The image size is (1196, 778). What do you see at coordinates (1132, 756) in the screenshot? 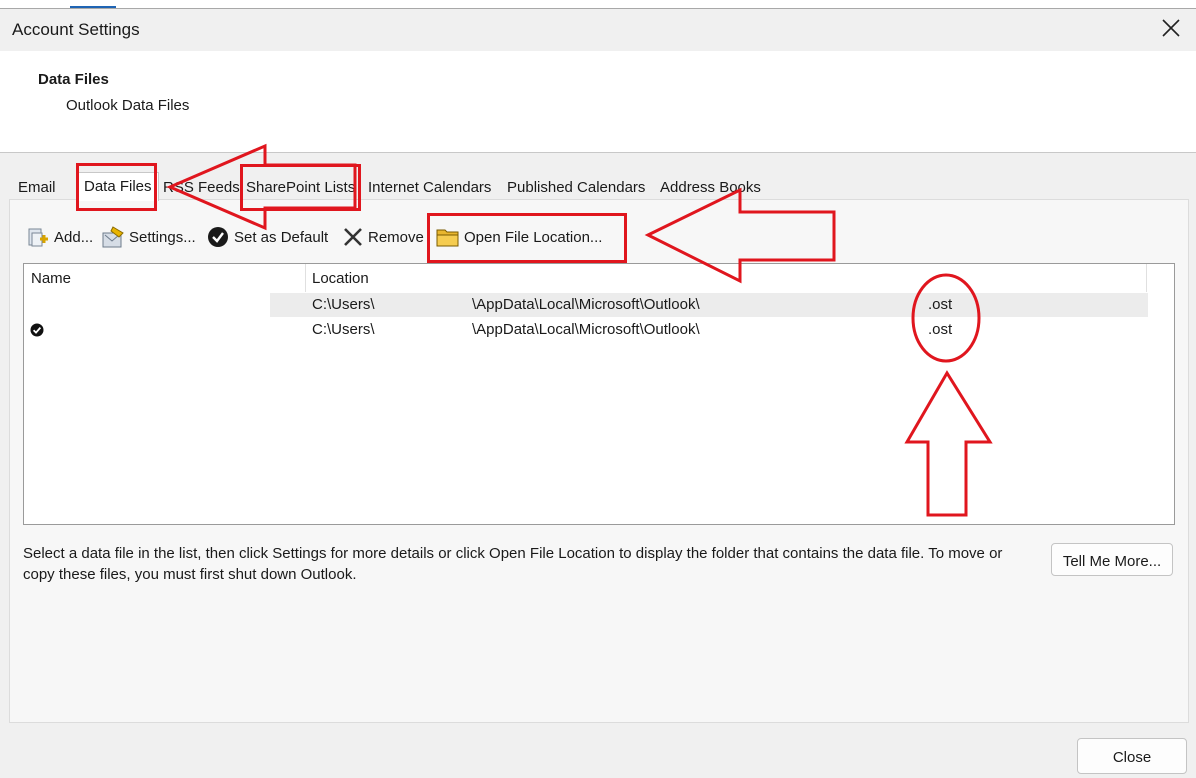
I see `close-button: Close` at bounding box center [1132, 756].